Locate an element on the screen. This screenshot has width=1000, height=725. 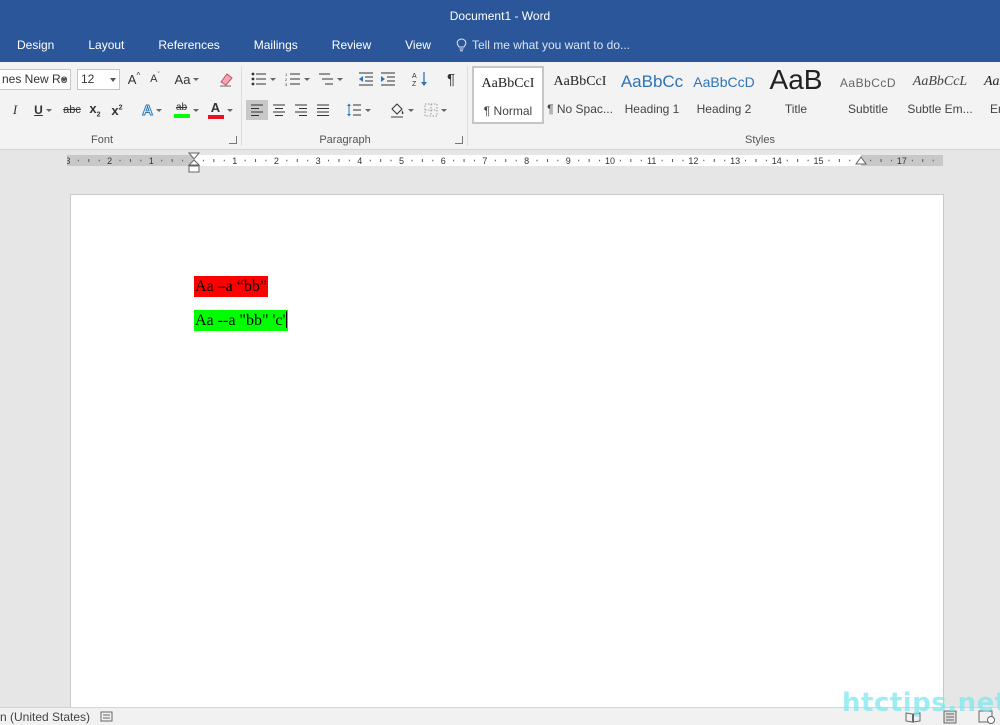
superscript-icon: x2 is located at coordinates (116, 110).